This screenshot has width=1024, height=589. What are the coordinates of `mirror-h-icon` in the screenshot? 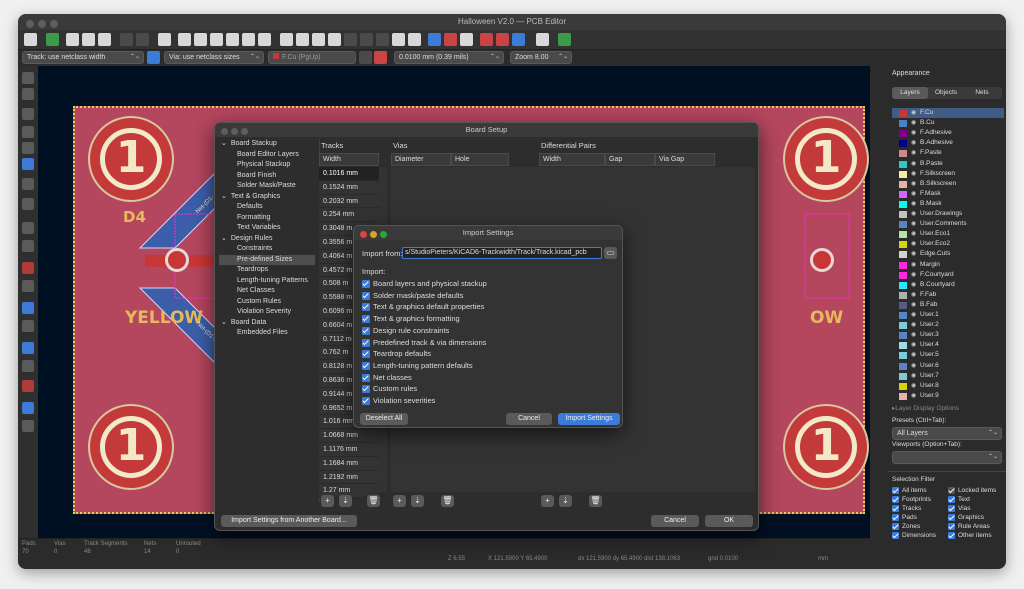 It's located at (318, 39).